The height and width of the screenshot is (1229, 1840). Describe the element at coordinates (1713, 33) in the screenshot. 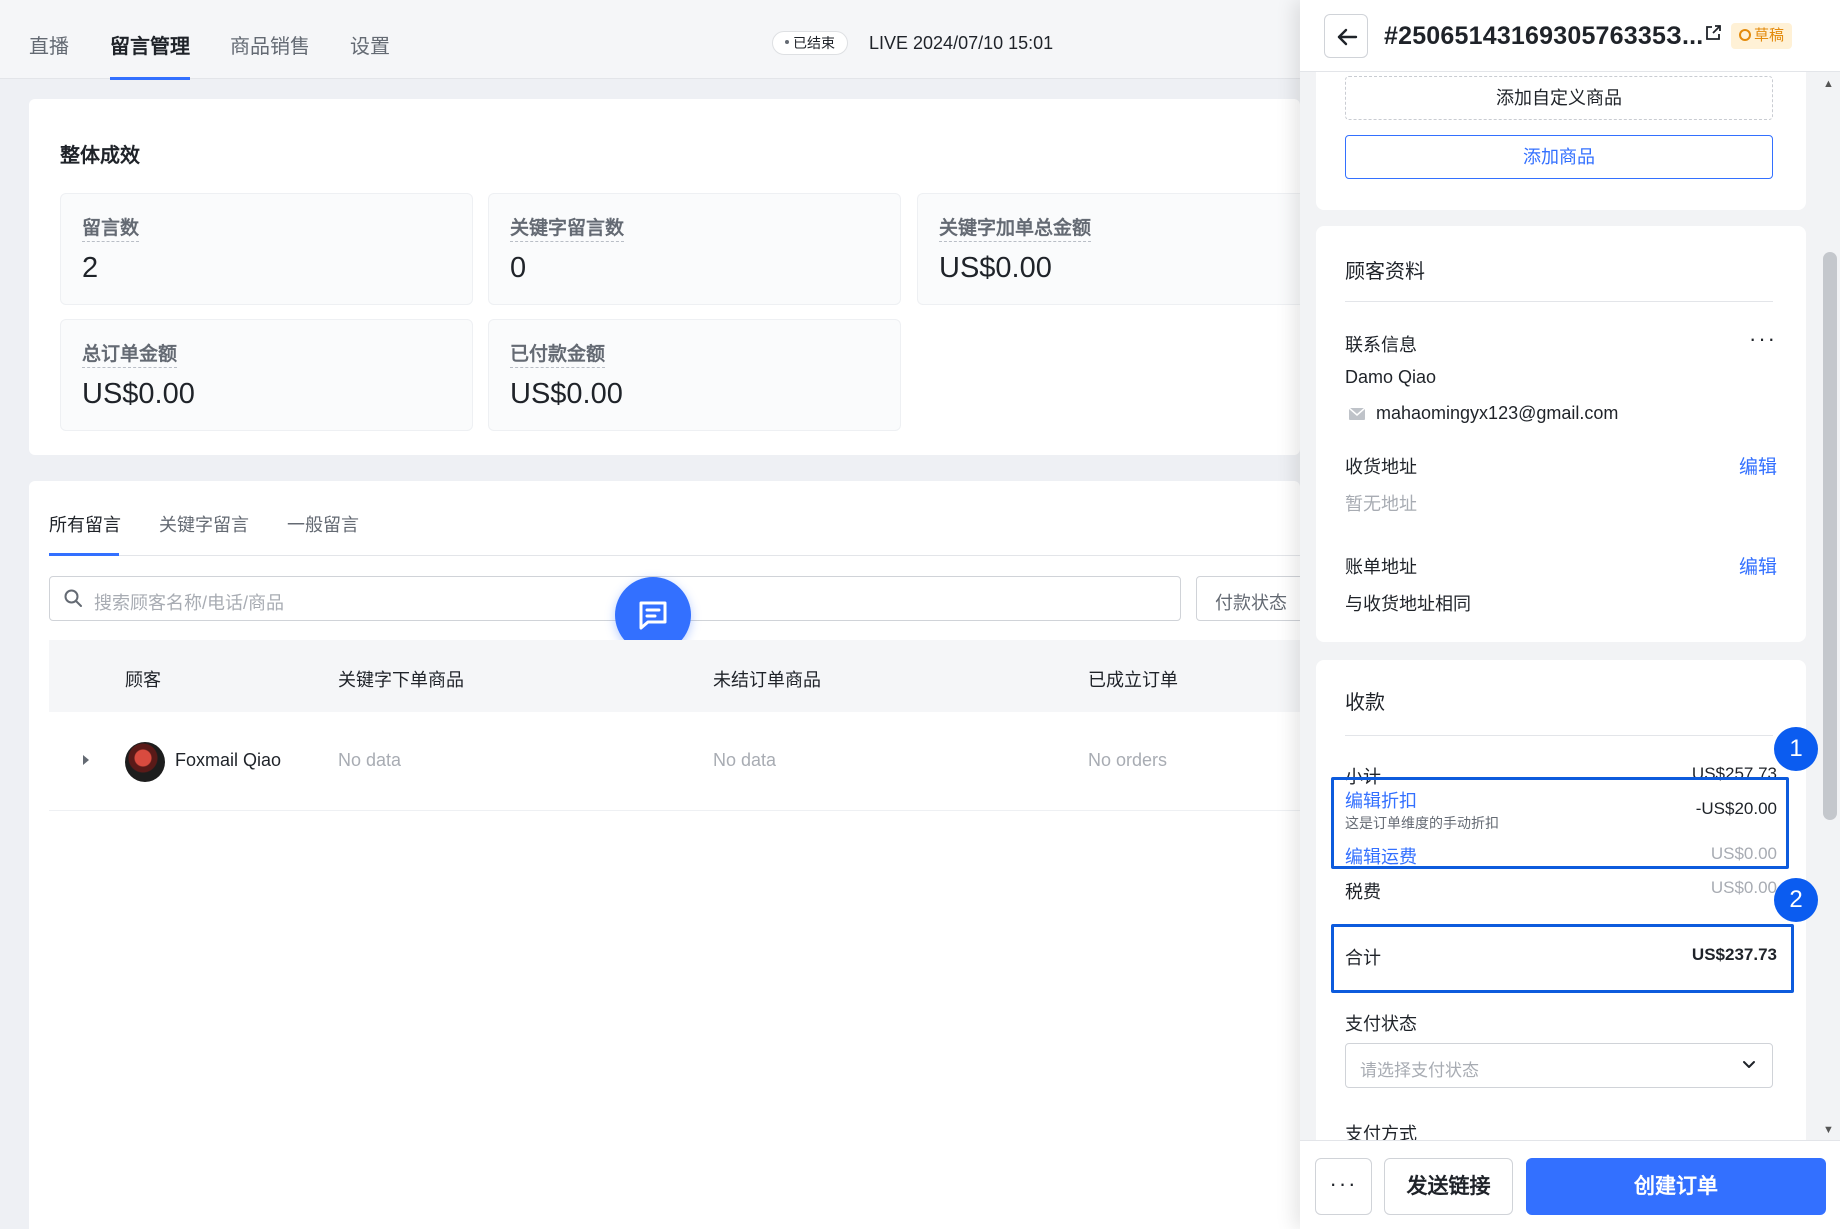

I see `external-link-icon` at that location.